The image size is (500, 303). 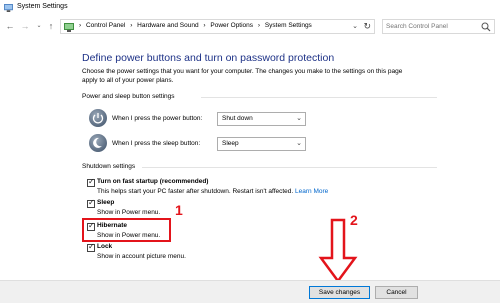 I want to click on title-bar: System Settings, so click(x=250, y=8).